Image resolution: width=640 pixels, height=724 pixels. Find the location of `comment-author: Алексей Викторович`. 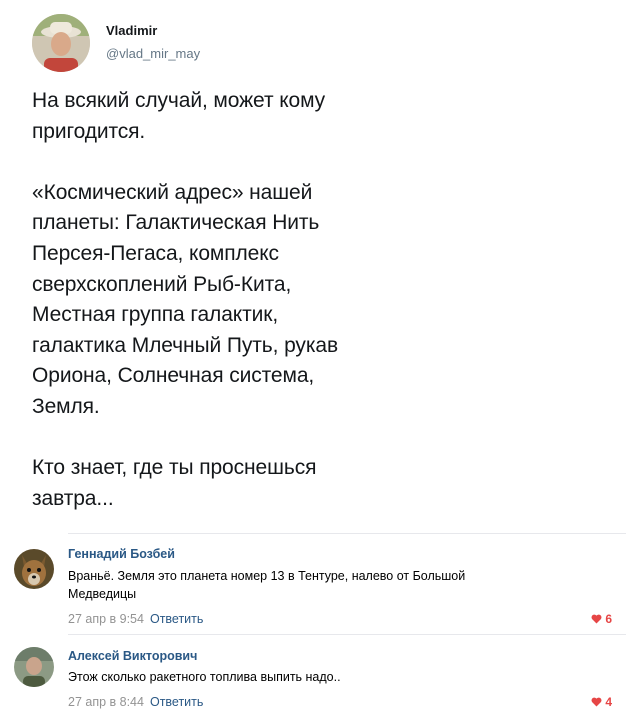

comment-author: Алексей Викторович is located at coordinates (132, 656).